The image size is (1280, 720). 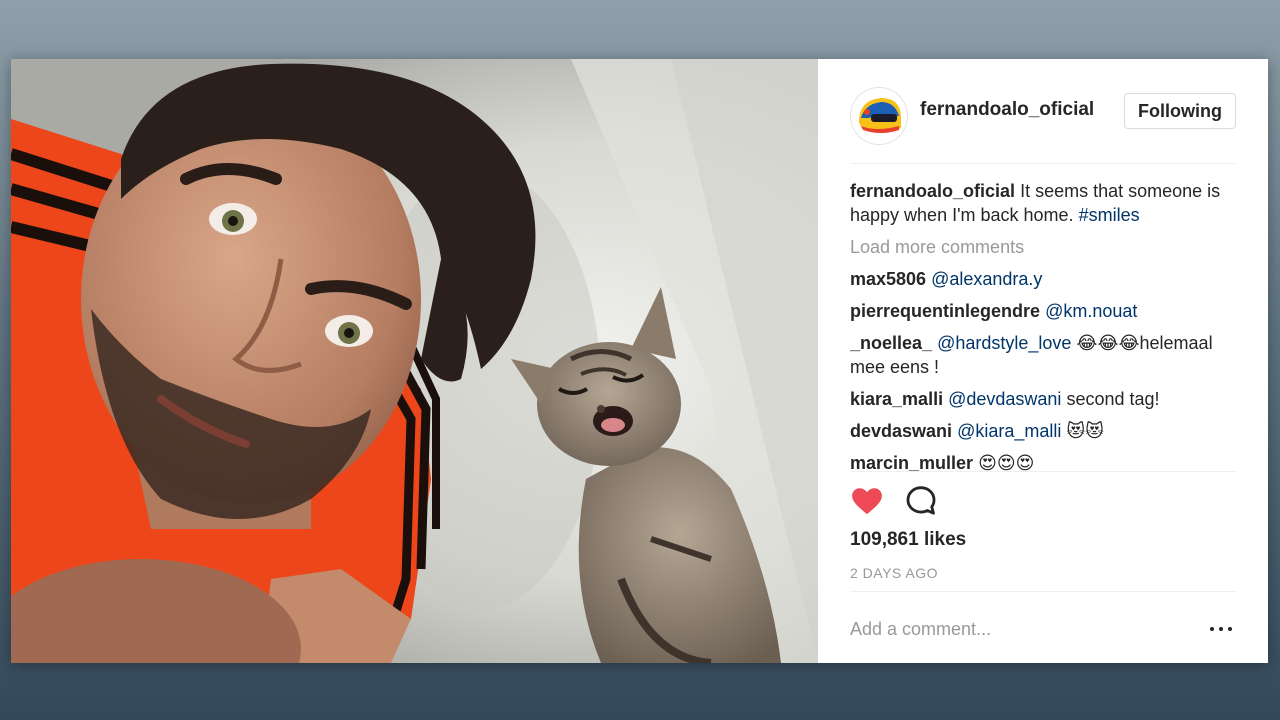 What do you see at coordinates (1043, 502) in the screenshot?
I see `action-bar` at bounding box center [1043, 502].